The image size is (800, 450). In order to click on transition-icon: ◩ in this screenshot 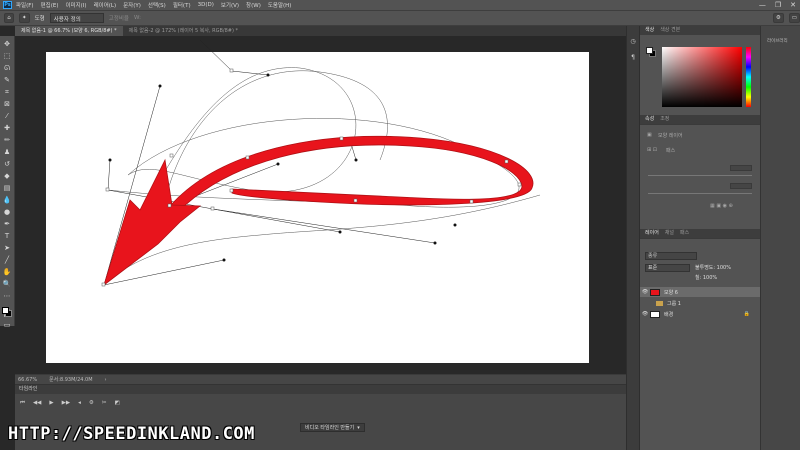, I will do `click(116, 403)`.